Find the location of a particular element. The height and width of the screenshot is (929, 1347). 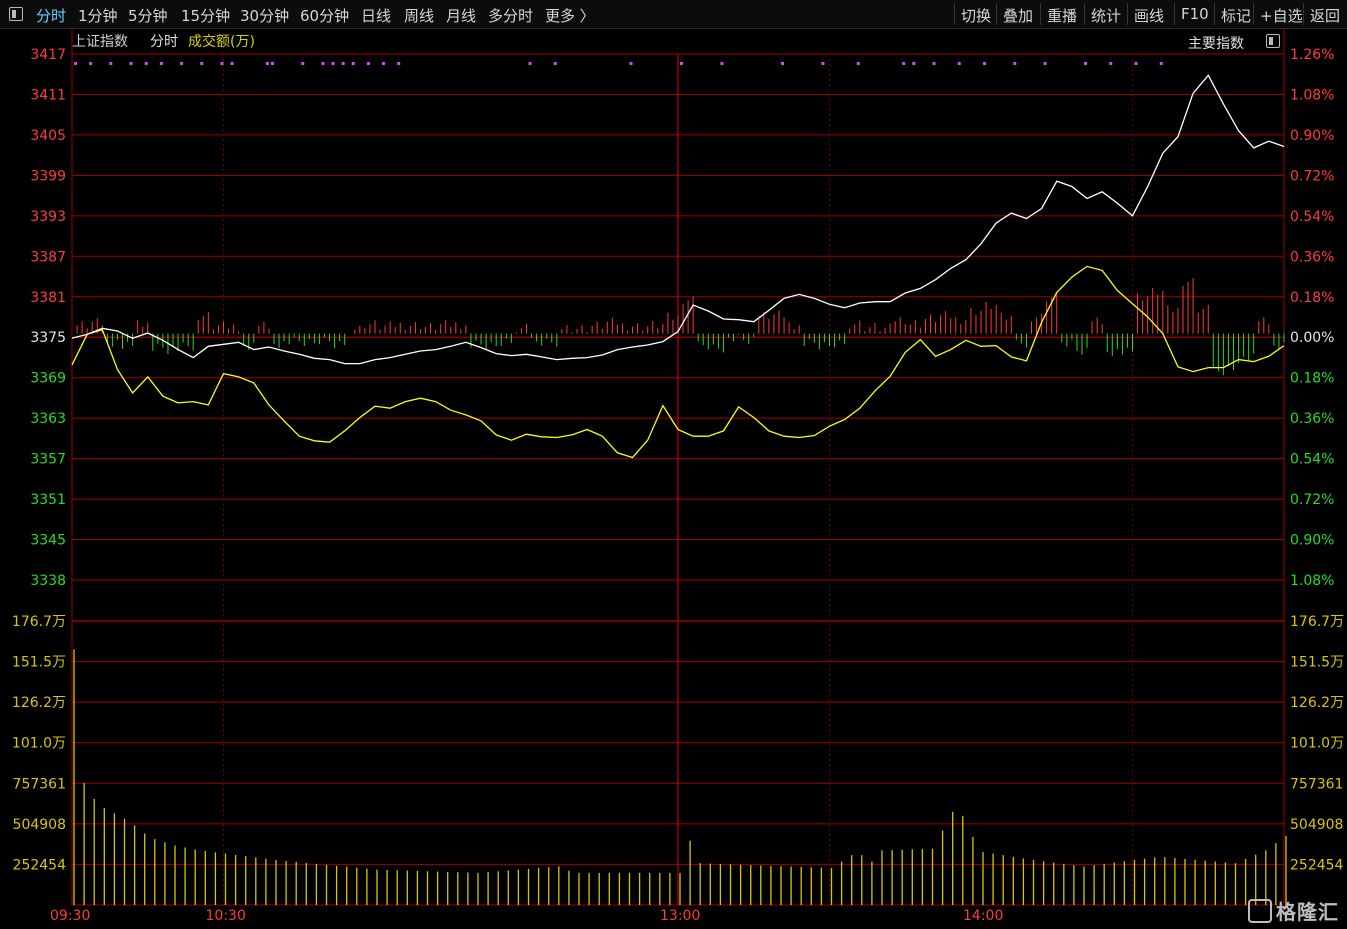

volume-tick-right: 101.0万 is located at coordinates (1317, 744).